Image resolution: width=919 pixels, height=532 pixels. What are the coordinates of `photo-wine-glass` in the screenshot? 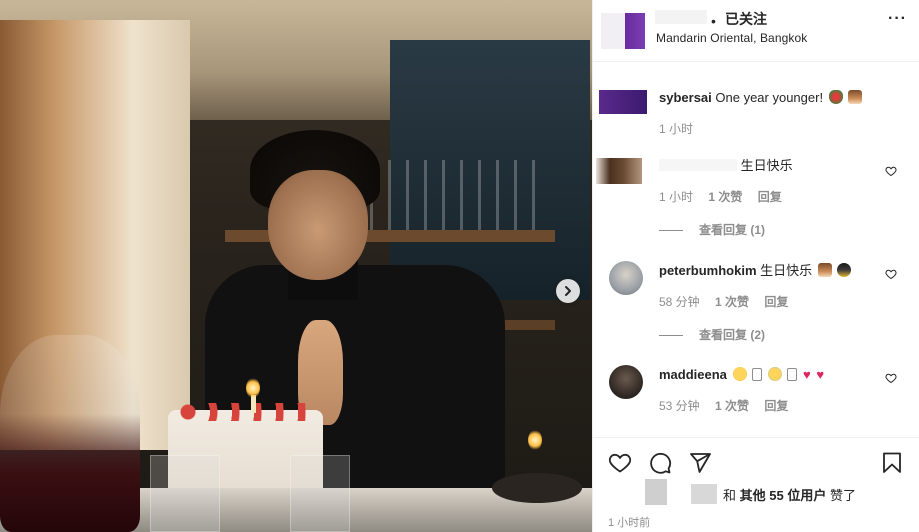 It's located at (70, 433).